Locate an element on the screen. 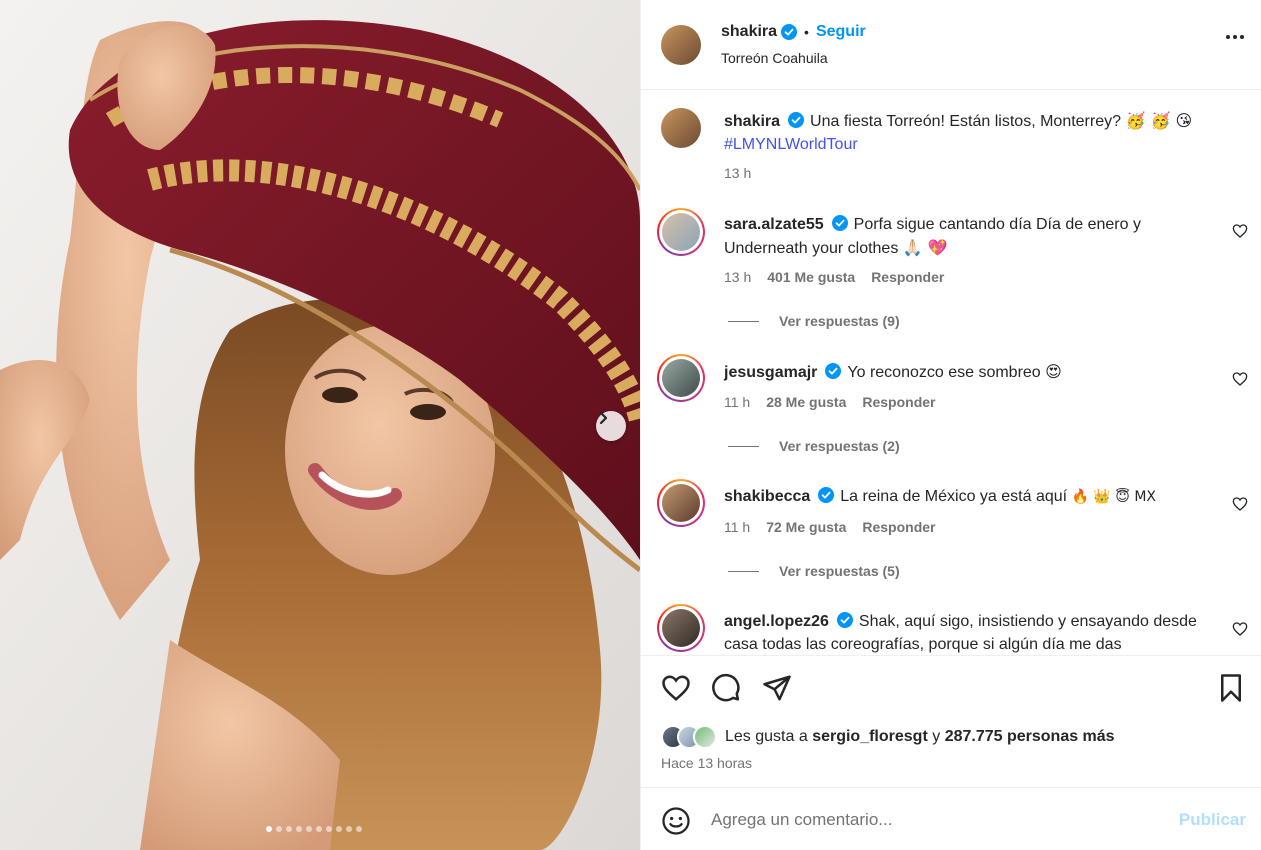 The height and width of the screenshot is (850, 1261). comment-meta: 13 h 401 Me gusta Responder is located at coordinates (834, 277).